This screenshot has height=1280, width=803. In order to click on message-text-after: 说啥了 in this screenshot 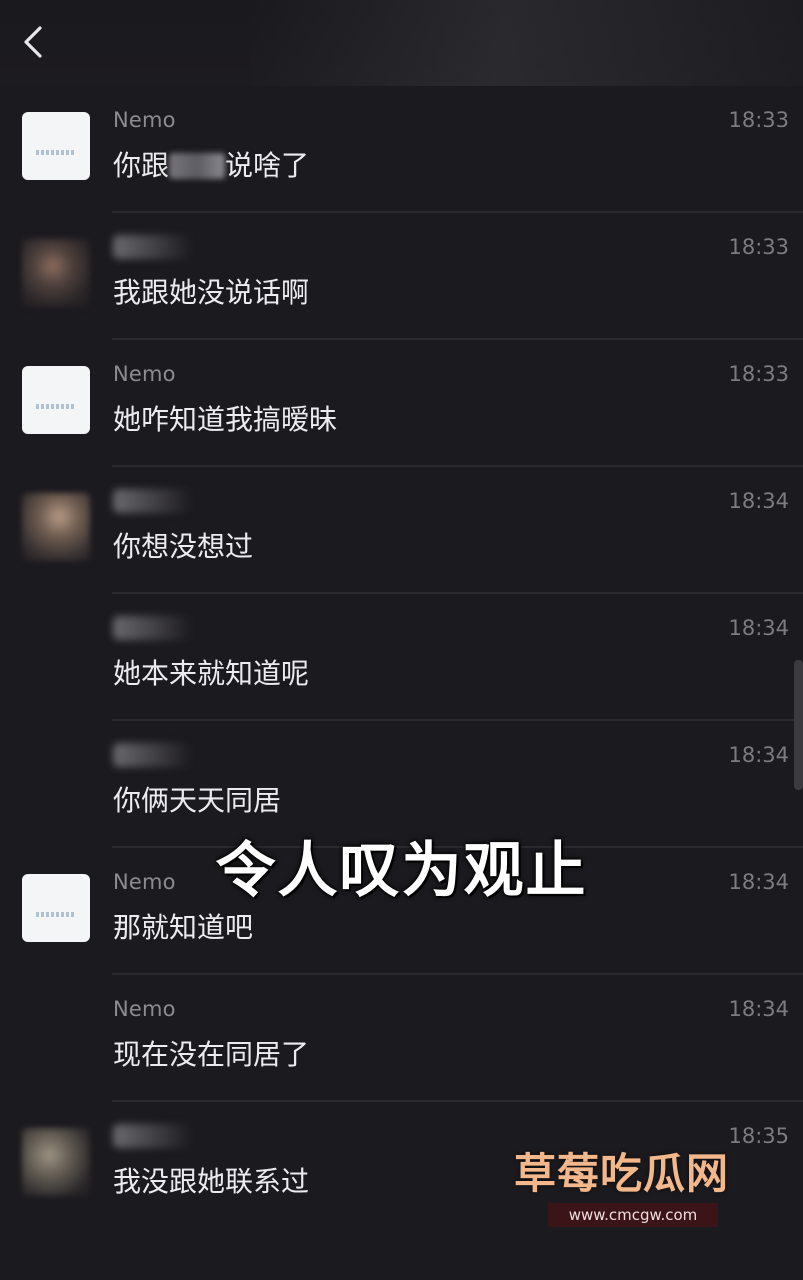, I will do `click(267, 165)`.